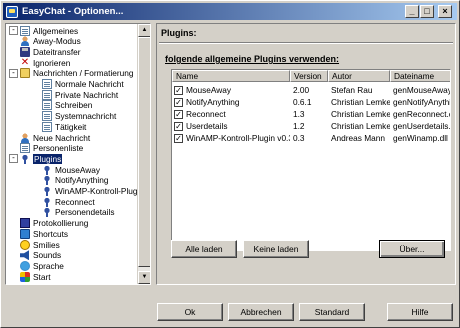 This screenshot has height=328, width=460. What do you see at coordinates (359, 76) in the screenshot?
I see `col-author: Autor` at bounding box center [359, 76].